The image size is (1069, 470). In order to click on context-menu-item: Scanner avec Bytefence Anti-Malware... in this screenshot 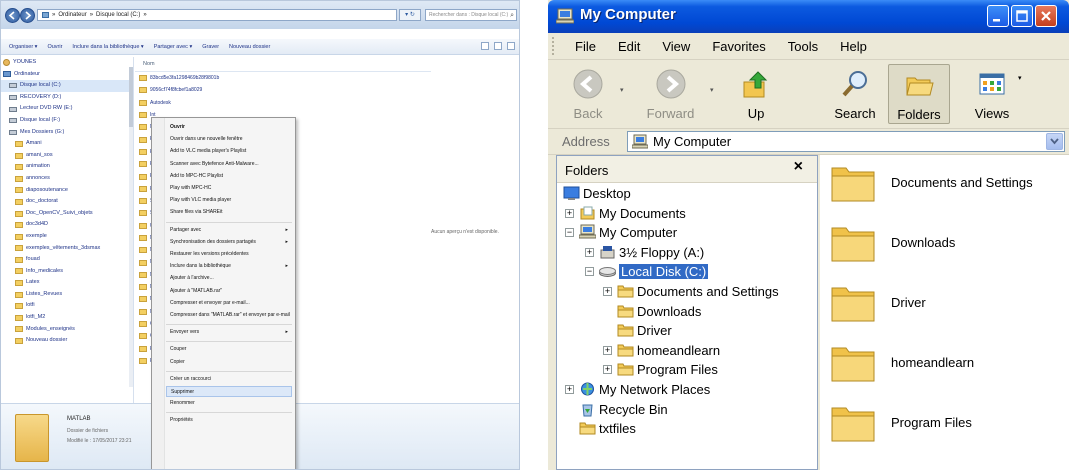, I will do `click(229, 164)`.